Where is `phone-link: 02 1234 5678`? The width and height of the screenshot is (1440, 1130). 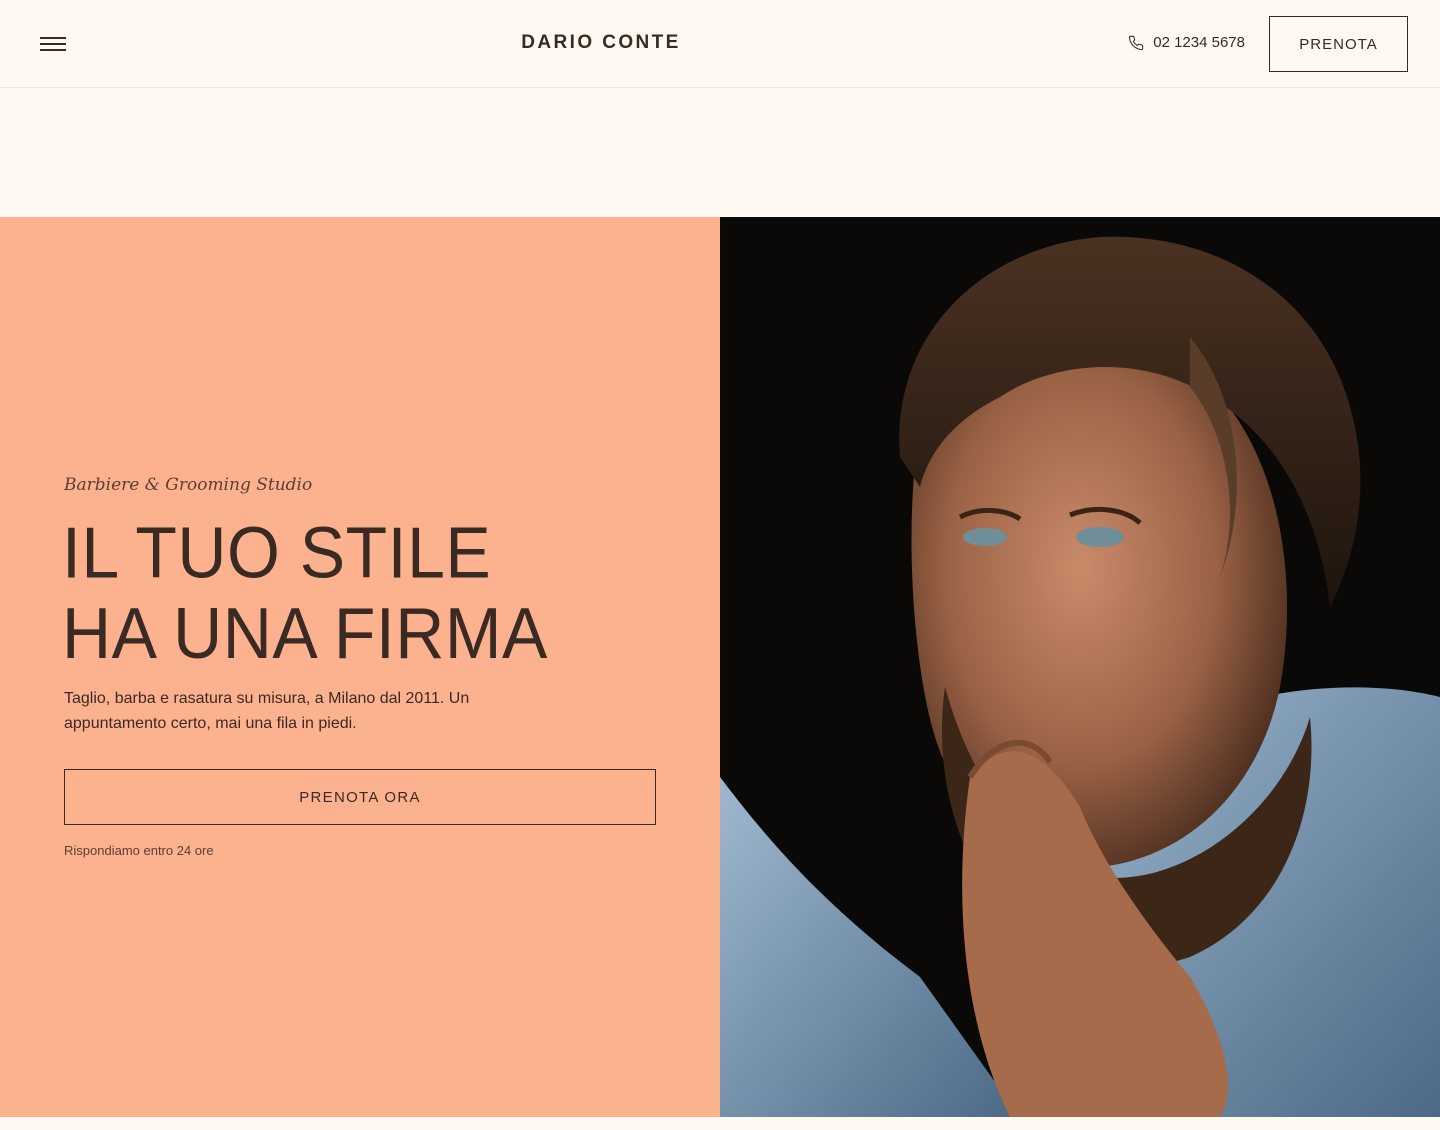
phone-link: 02 1234 5678 is located at coordinates (1186, 42).